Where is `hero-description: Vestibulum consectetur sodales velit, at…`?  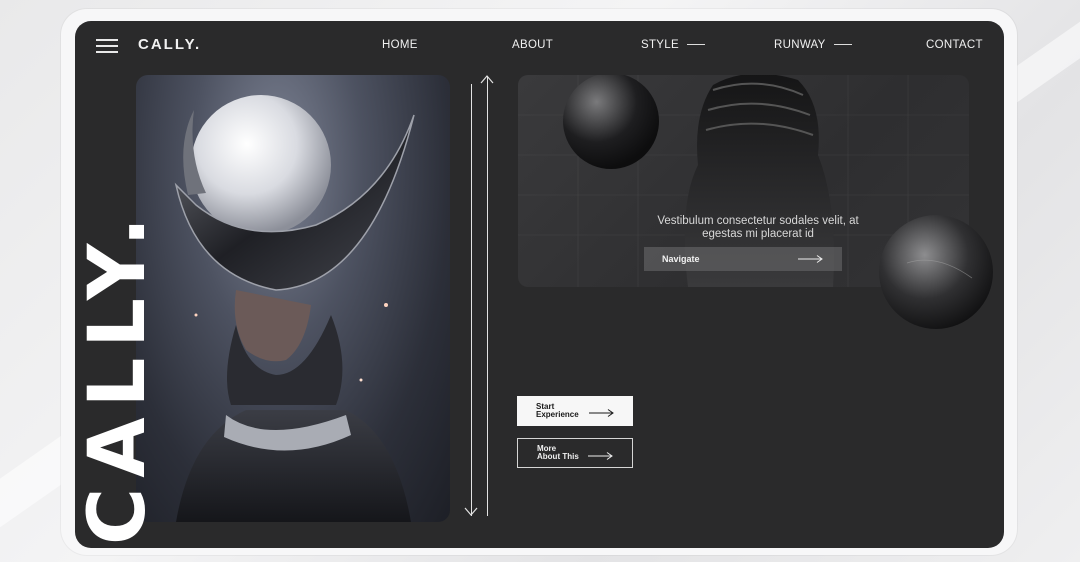 hero-description: Vestibulum consectetur sodales velit, at… is located at coordinates (758, 227).